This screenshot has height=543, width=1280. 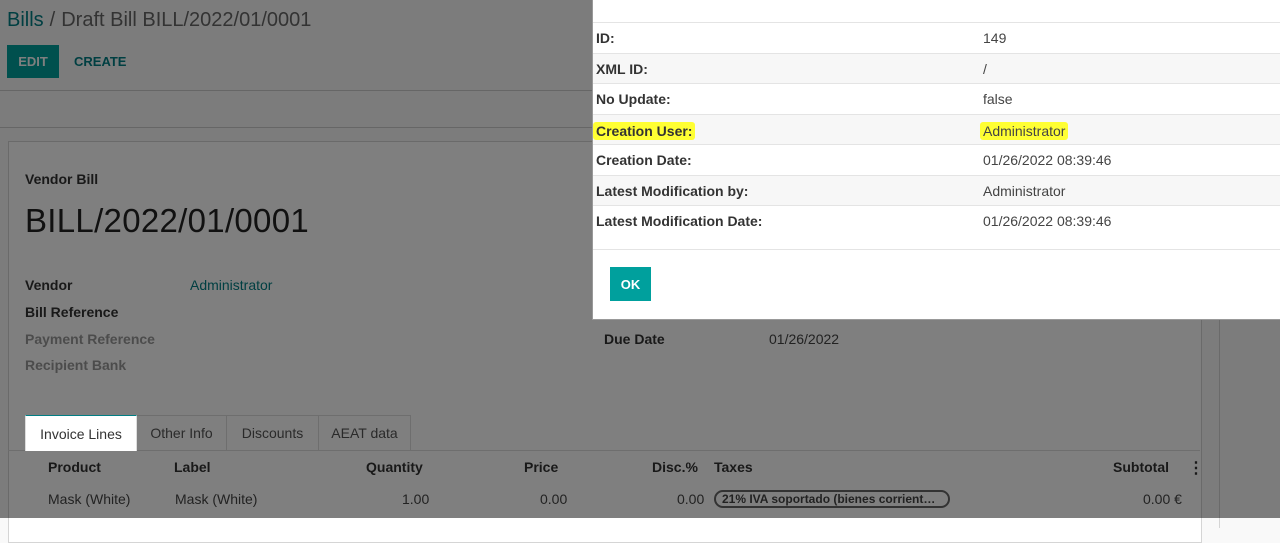 I want to click on metadata-key: No Update:, so click(x=633, y=99).